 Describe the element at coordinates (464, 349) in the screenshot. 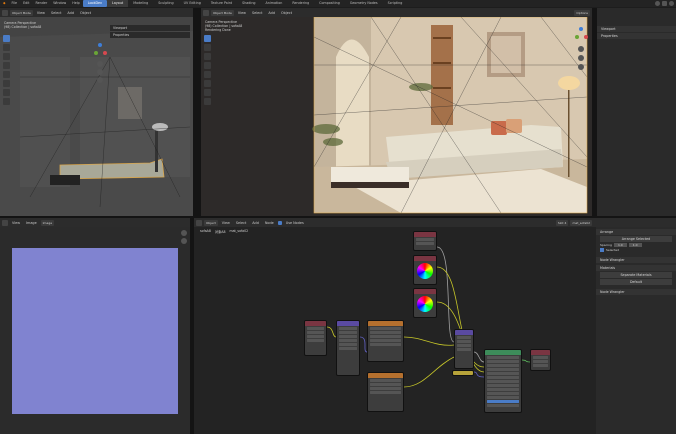

I see `mix-node` at that location.